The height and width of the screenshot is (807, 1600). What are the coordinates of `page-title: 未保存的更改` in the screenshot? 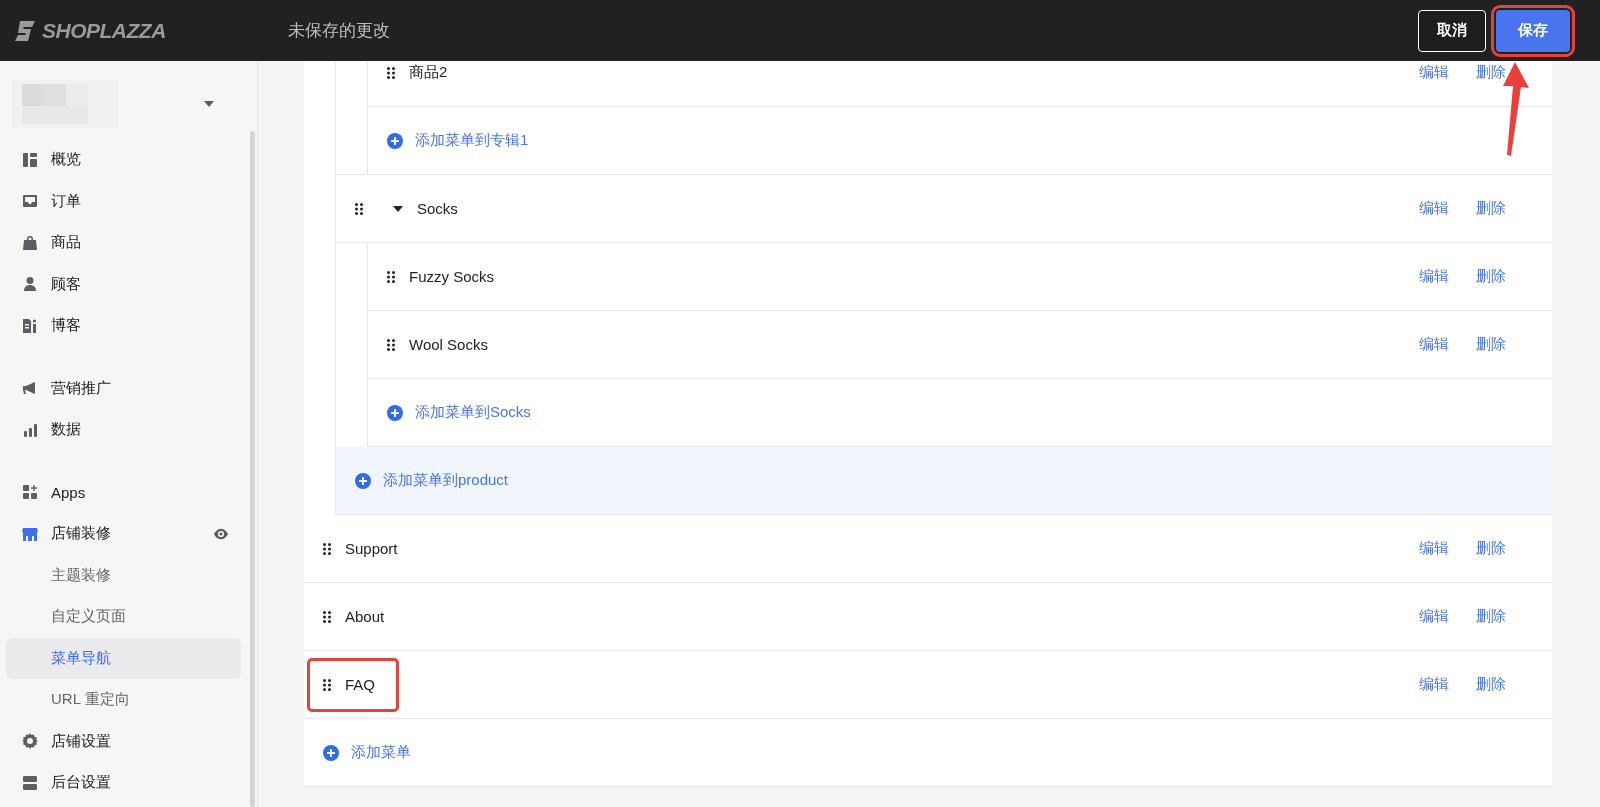 It's located at (339, 31).